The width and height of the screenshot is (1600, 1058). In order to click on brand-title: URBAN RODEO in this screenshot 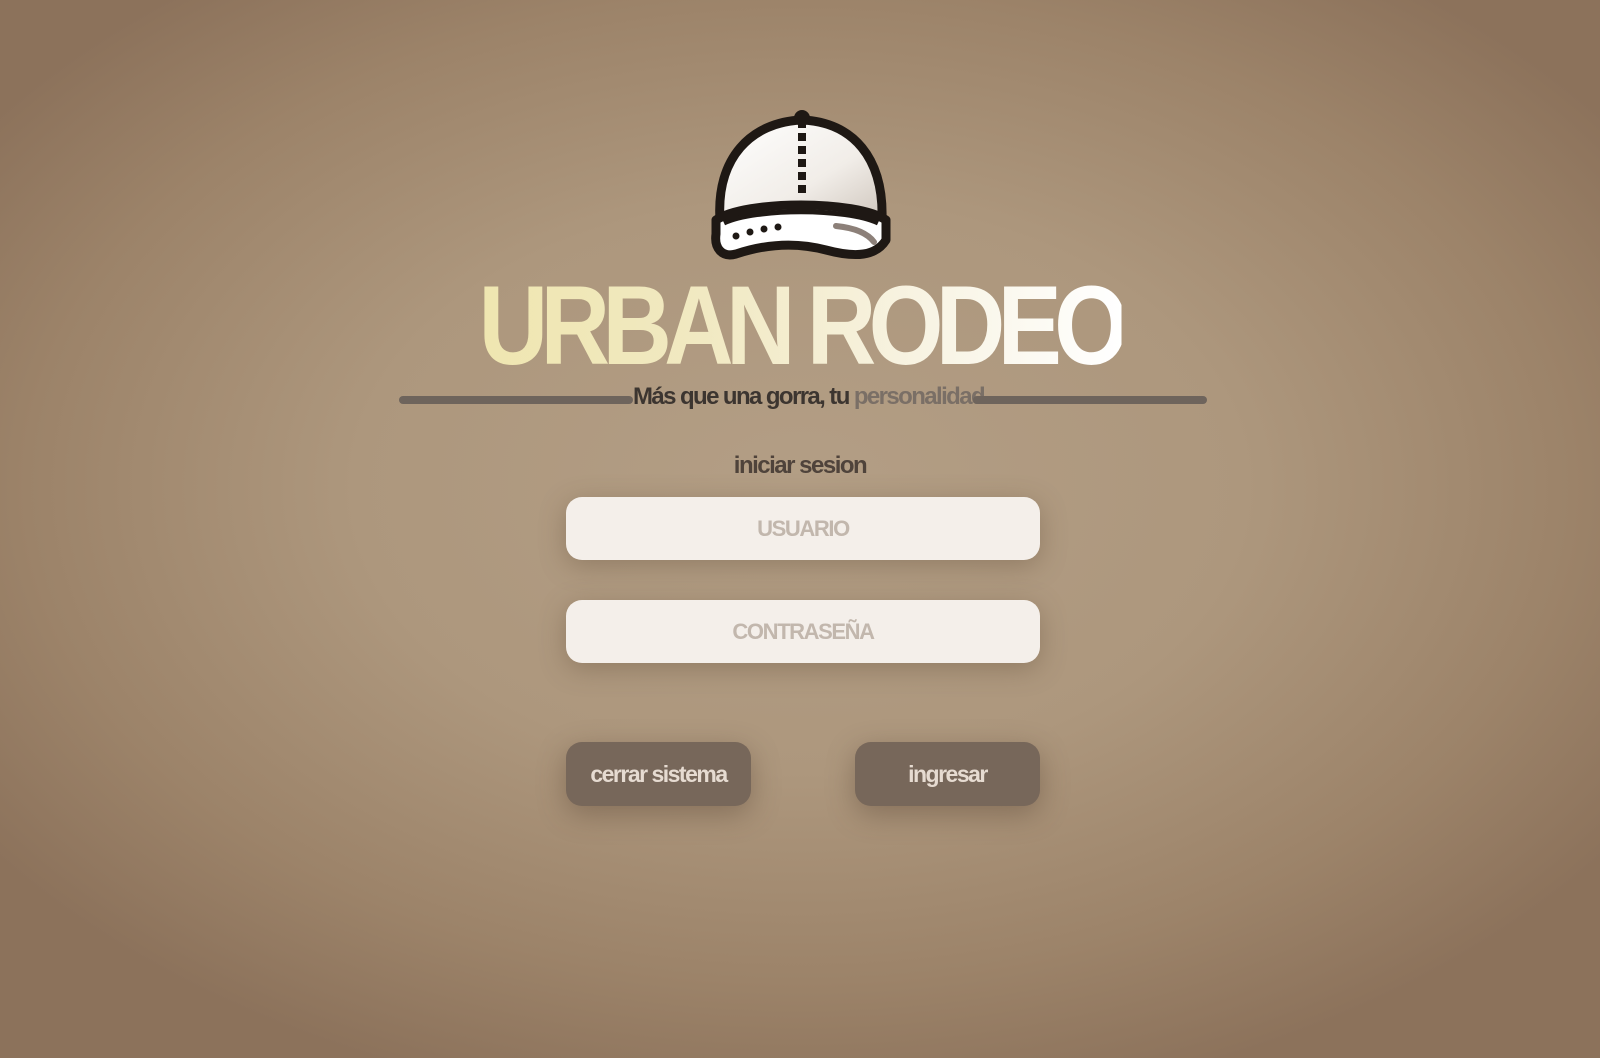, I will do `click(800, 326)`.